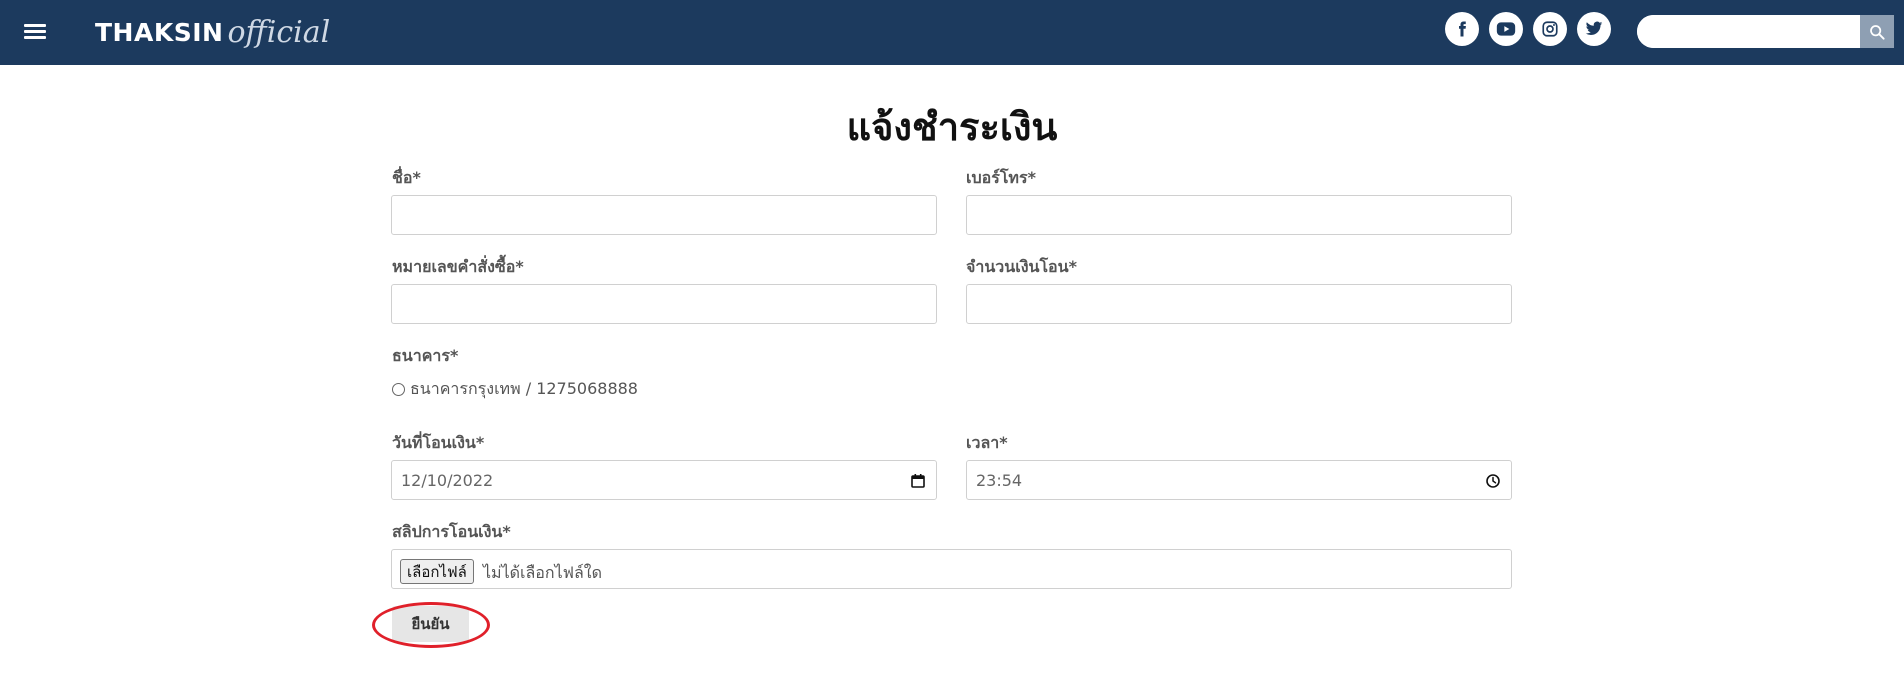 This screenshot has height=691, width=1904. I want to click on bank-option-bangkok: ธนาคารกรุงเทพ / 1275068888, so click(515, 389).